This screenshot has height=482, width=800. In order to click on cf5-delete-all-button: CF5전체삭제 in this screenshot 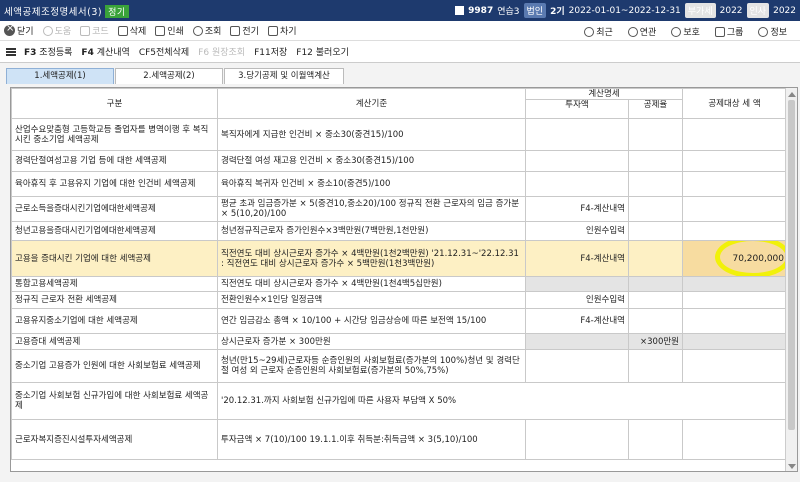, I will do `click(164, 51)`.